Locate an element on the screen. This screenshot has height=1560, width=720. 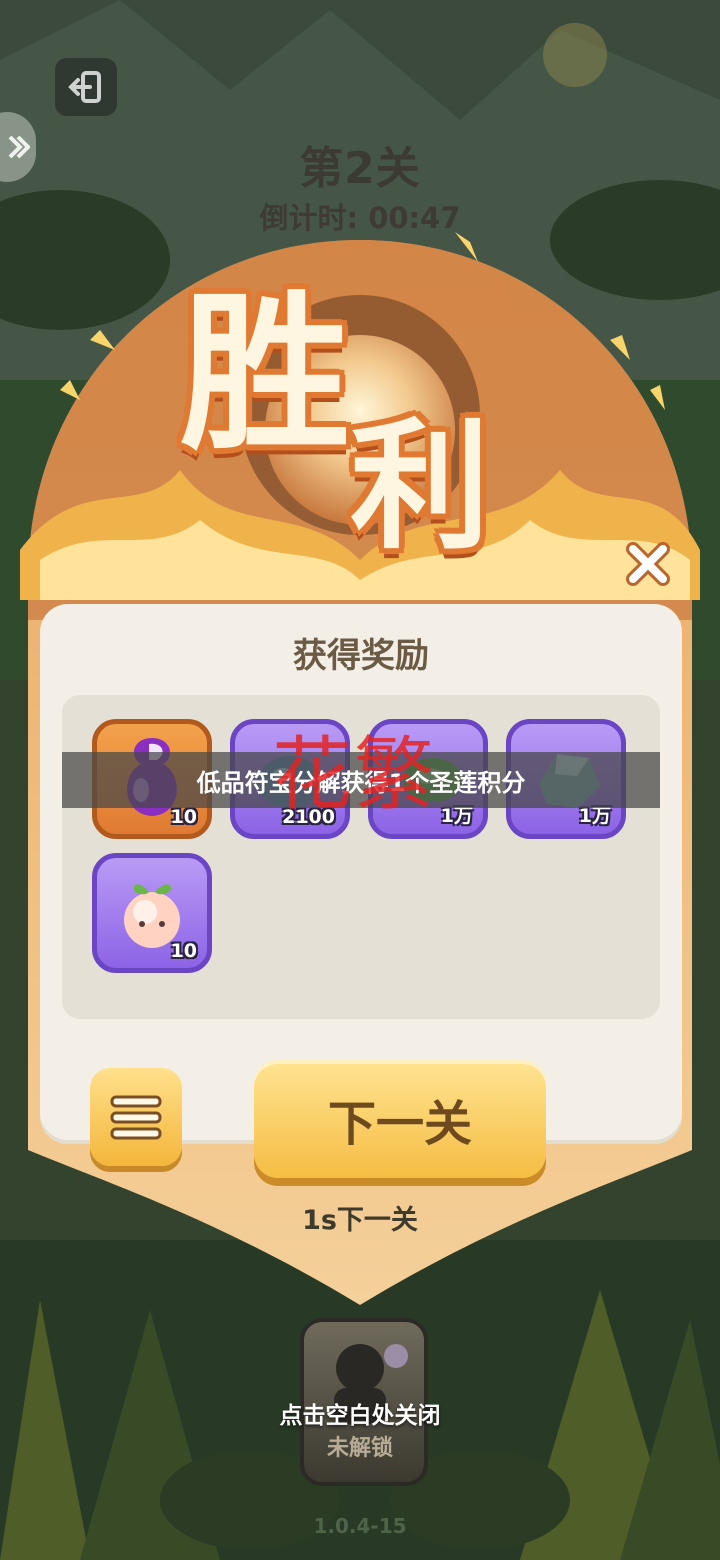
tap-to-close-hint: 点击空白处关闭 is located at coordinates (360, 1413).